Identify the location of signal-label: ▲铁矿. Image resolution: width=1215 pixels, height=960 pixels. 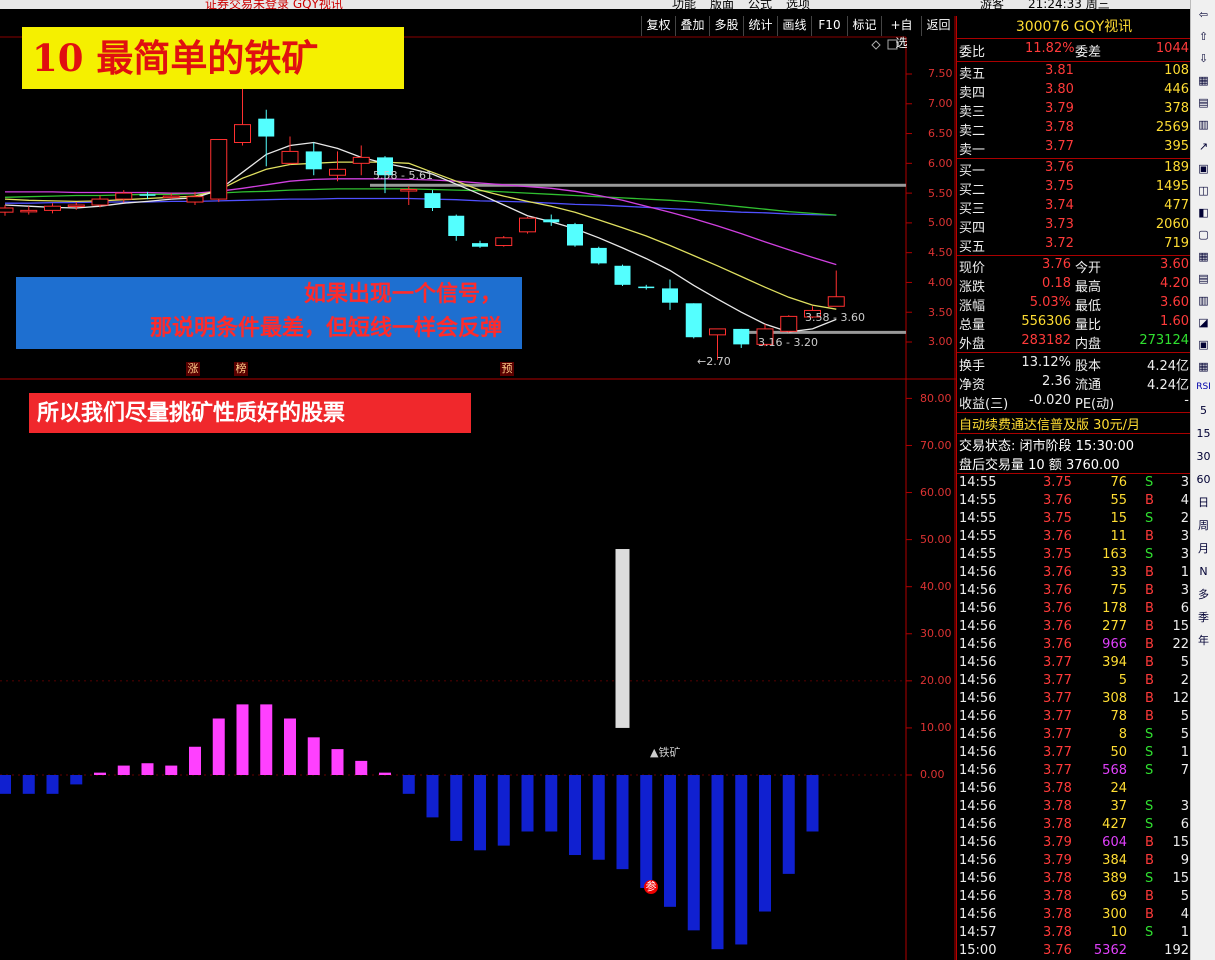
(665, 752).